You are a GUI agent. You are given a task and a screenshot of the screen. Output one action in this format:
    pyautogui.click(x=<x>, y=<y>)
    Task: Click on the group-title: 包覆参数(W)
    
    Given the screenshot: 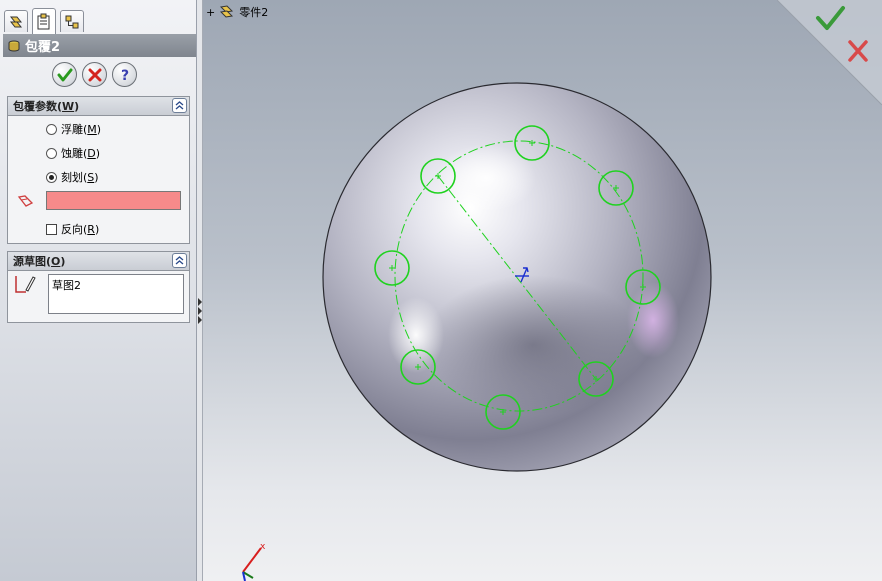 What is the action you would take?
    pyautogui.click(x=98, y=106)
    